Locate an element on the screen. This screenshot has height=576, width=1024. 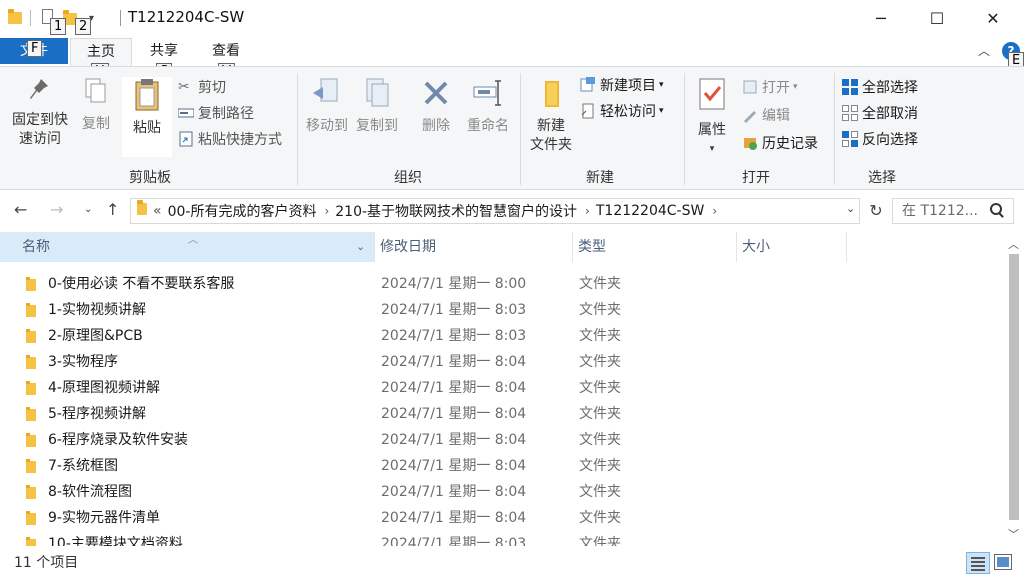
properties-label: 属性 is located at coordinates (712, 130).